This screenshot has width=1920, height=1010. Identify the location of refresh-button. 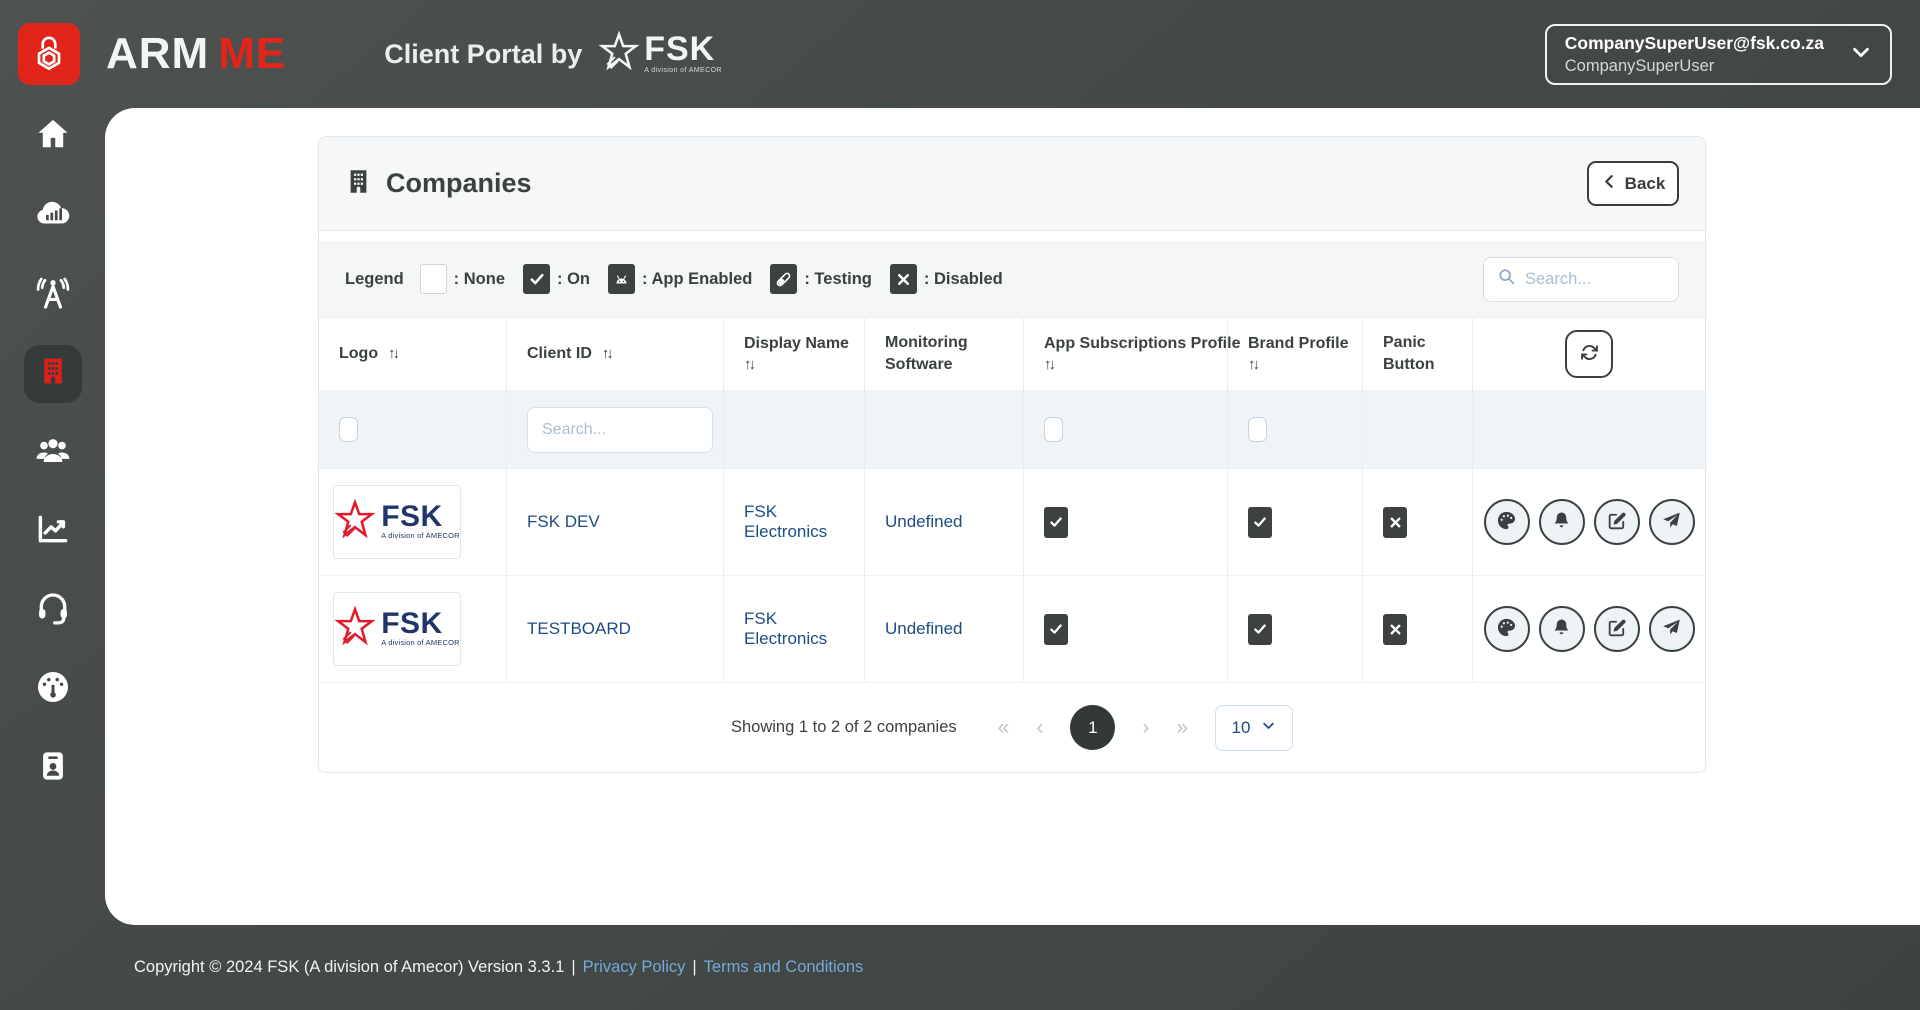
(1589, 354).